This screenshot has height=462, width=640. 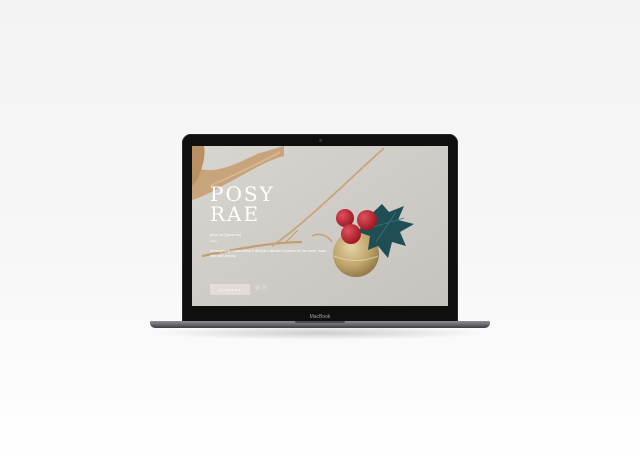 What do you see at coordinates (230, 289) in the screenshot?
I see `flowers-button: FLOWERS` at bounding box center [230, 289].